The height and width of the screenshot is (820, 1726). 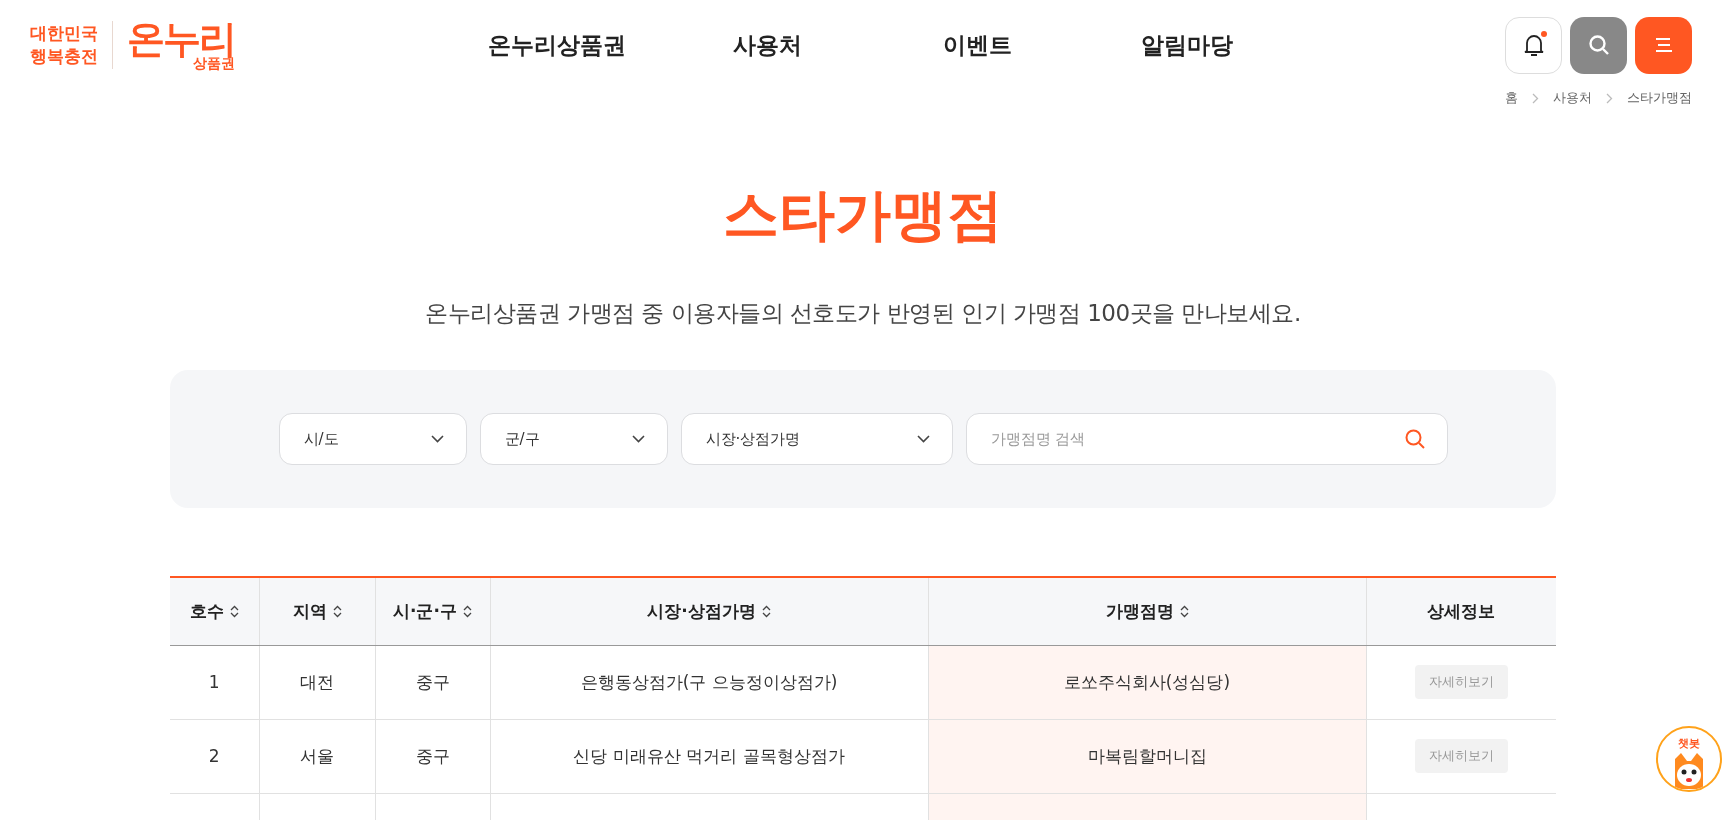 What do you see at coordinates (64, 56) in the screenshot?
I see `slogan-text: 행복충전` at bounding box center [64, 56].